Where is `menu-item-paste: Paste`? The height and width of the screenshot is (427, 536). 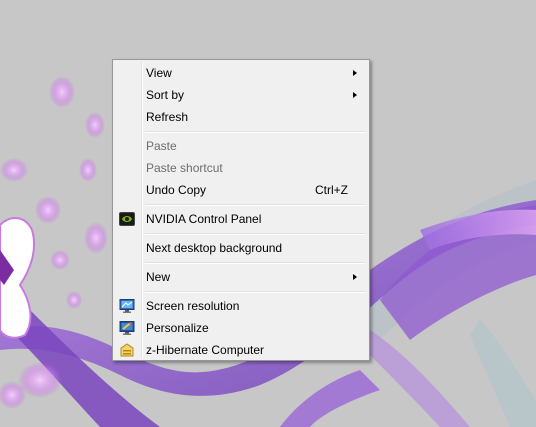
menu-item-paste: Paste is located at coordinates (241, 146).